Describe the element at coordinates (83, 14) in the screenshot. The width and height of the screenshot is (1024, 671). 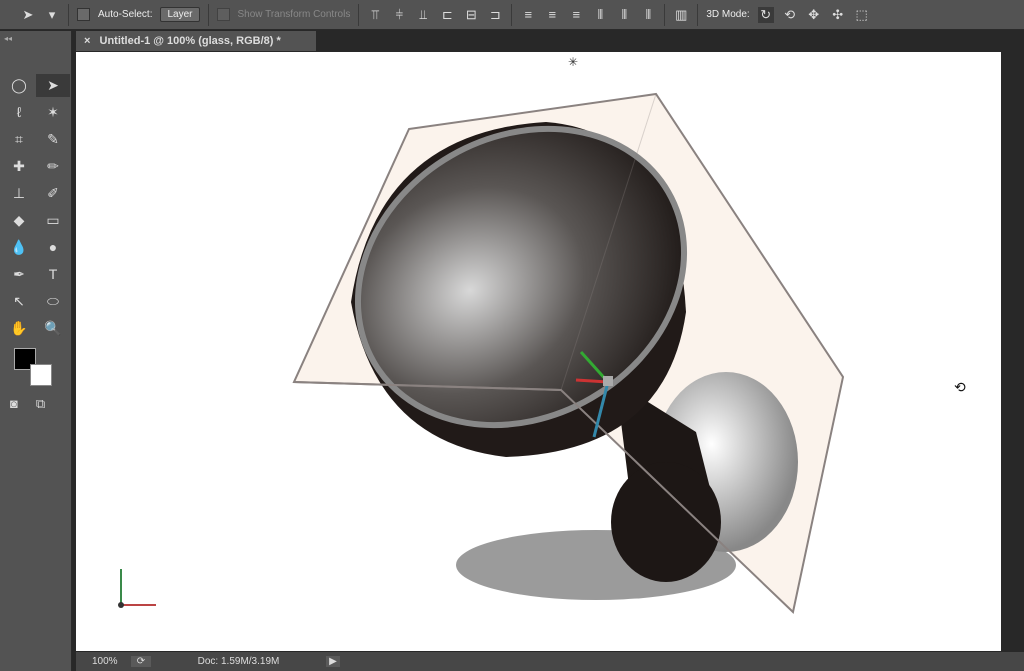
I see `auto-select-checkbox` at that location.